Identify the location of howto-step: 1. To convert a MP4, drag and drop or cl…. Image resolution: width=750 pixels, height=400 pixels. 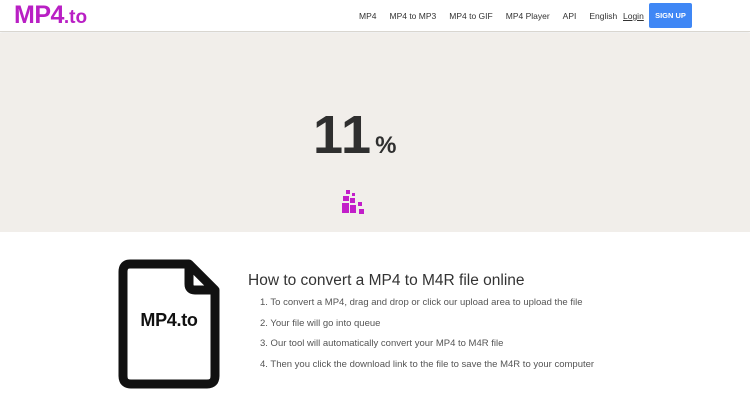
(421, 302).